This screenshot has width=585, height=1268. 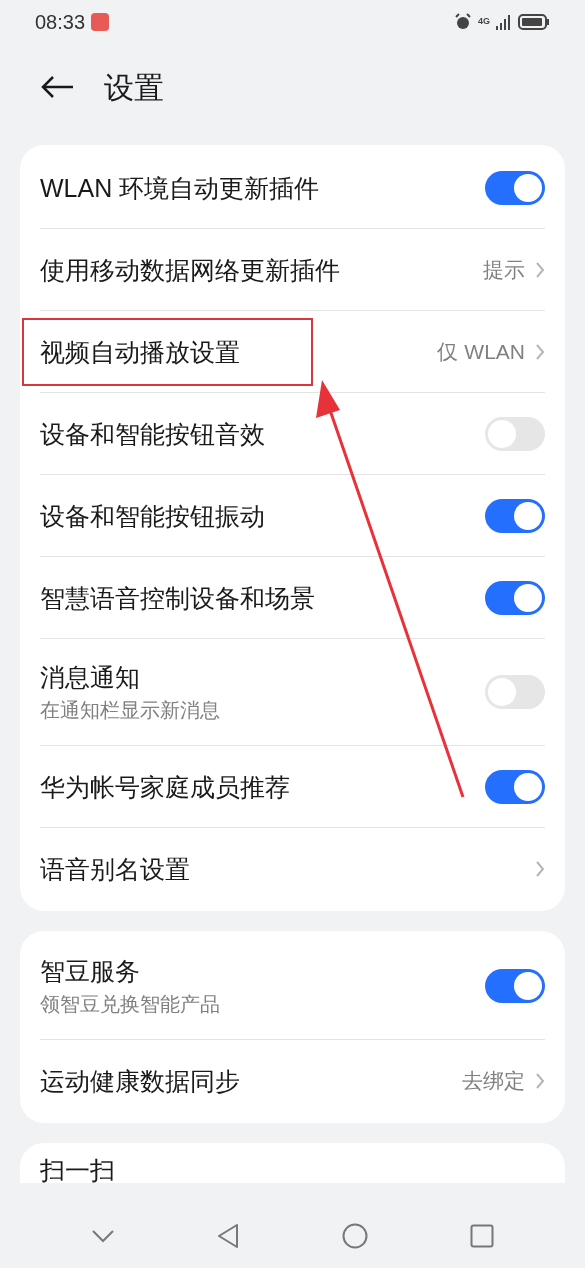 I want to click on settings-row: 智慧语音控制设备和场景, so click(x=292, y=597).